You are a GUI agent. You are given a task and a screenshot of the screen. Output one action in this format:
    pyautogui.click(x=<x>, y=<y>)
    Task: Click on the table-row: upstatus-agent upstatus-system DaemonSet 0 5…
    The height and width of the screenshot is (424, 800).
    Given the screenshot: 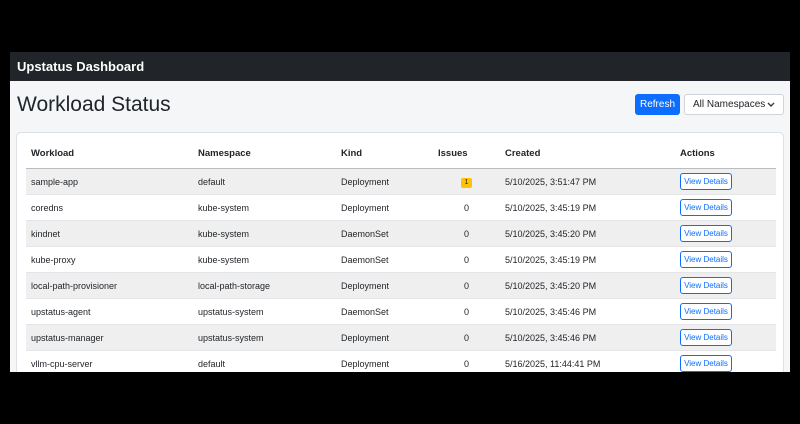 What is the action you would take?
    pyautogui.click(x=401, y=311)
    